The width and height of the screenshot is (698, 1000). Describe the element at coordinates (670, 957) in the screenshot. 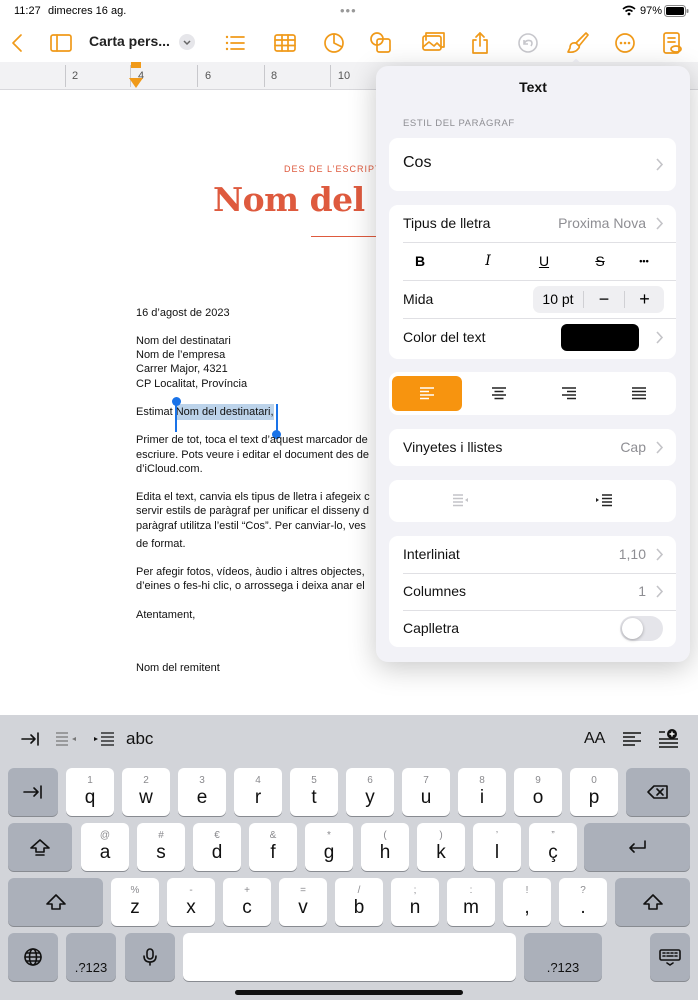

I see `hide-keyboard-key` at that location.